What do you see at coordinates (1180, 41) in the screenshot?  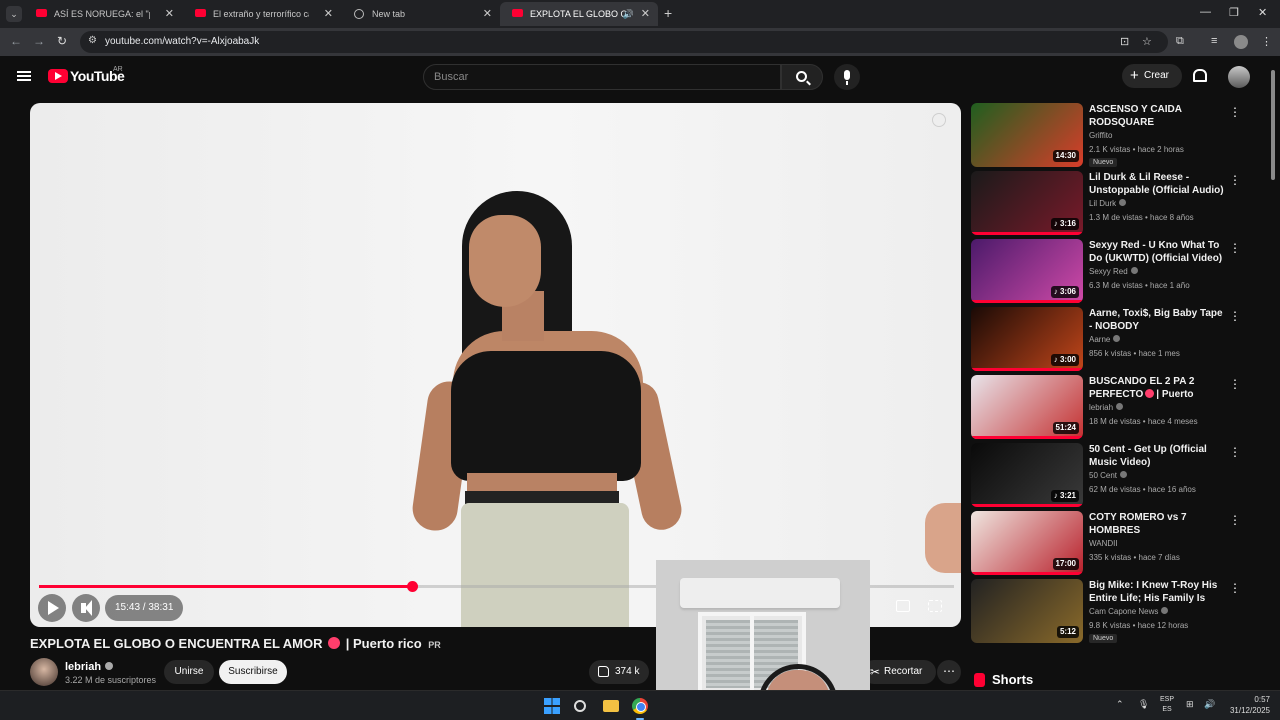 I see `extensions-icon: ⧉` at bounding box center [1180, 41].